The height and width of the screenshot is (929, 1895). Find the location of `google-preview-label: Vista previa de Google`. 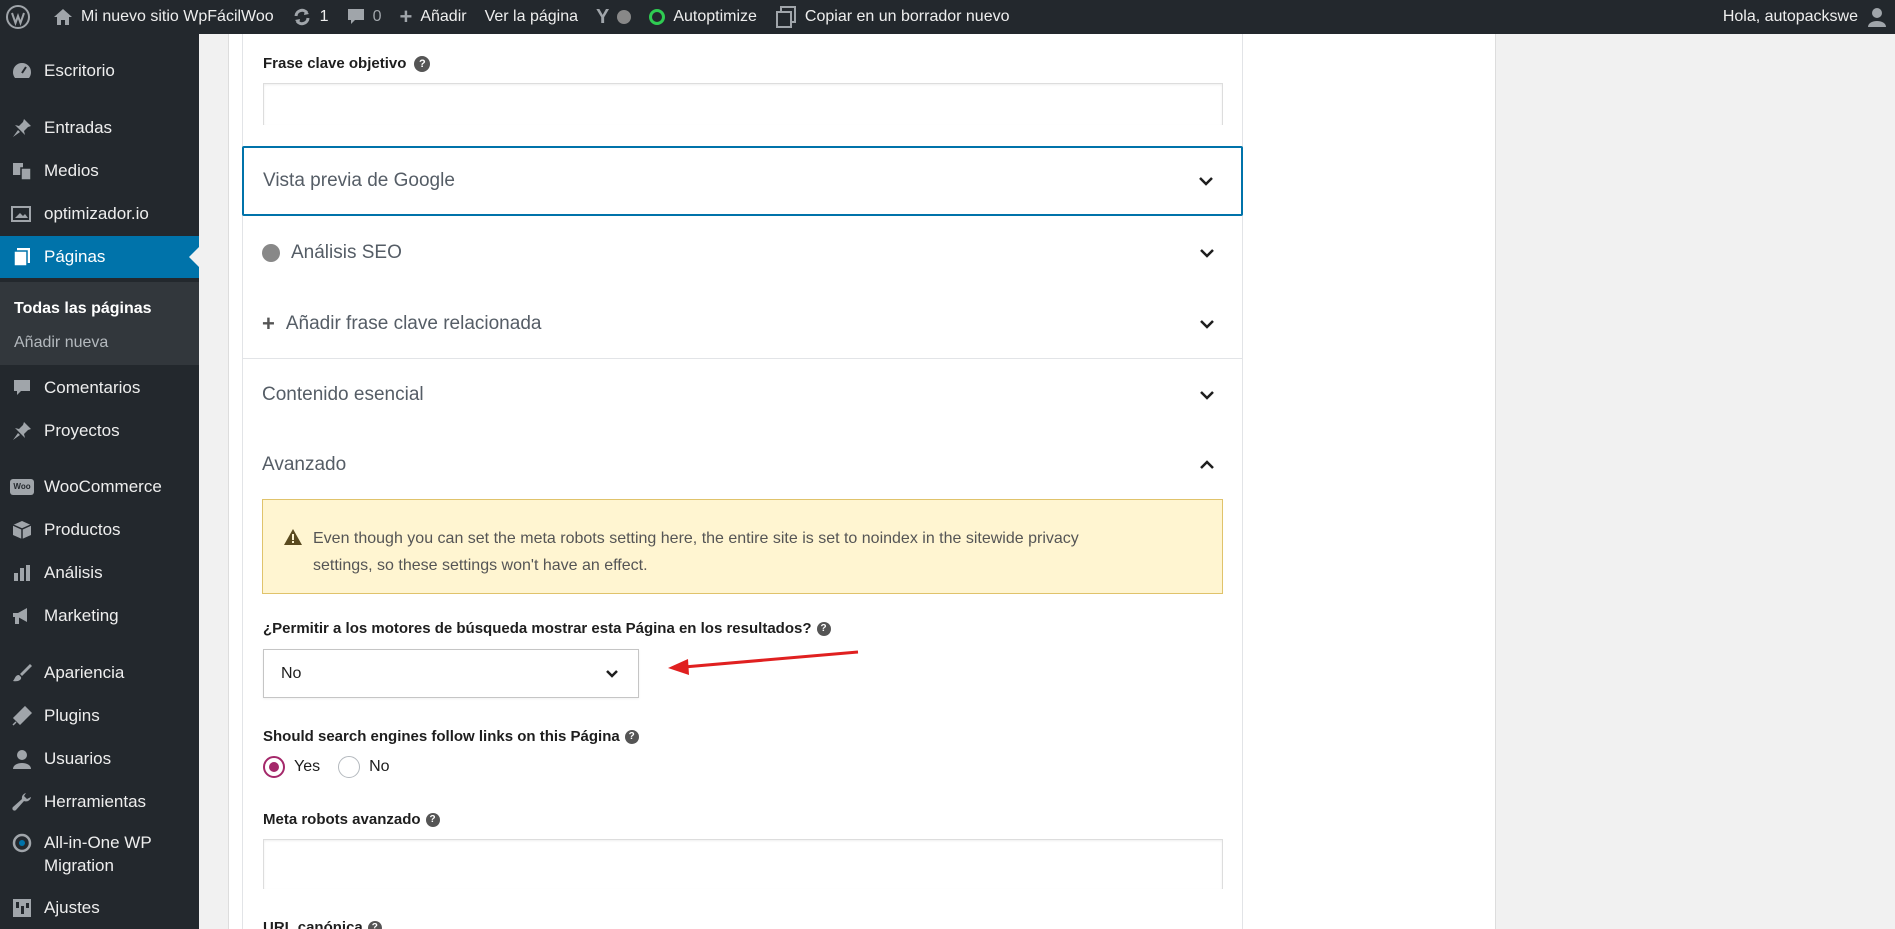

google-preview-label: Vista previa de Google is located at coordinates (359, 180).